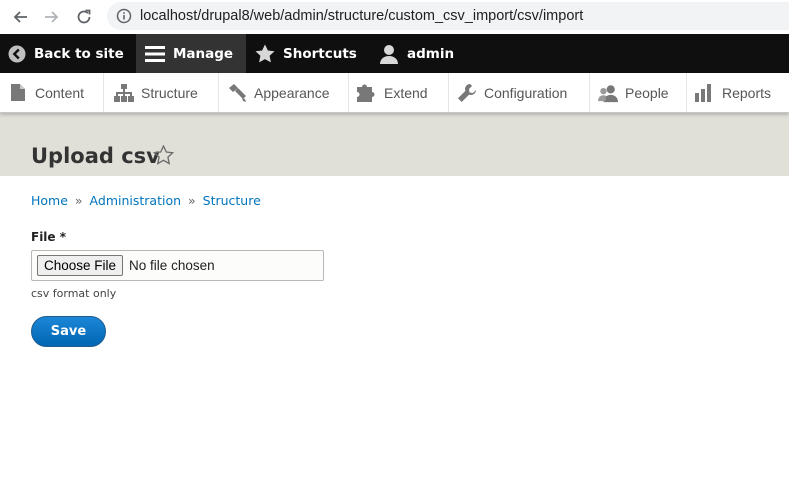 This screenshot has height=498, width=789. I want to click on arrow-left-icon, so click(20, 17).